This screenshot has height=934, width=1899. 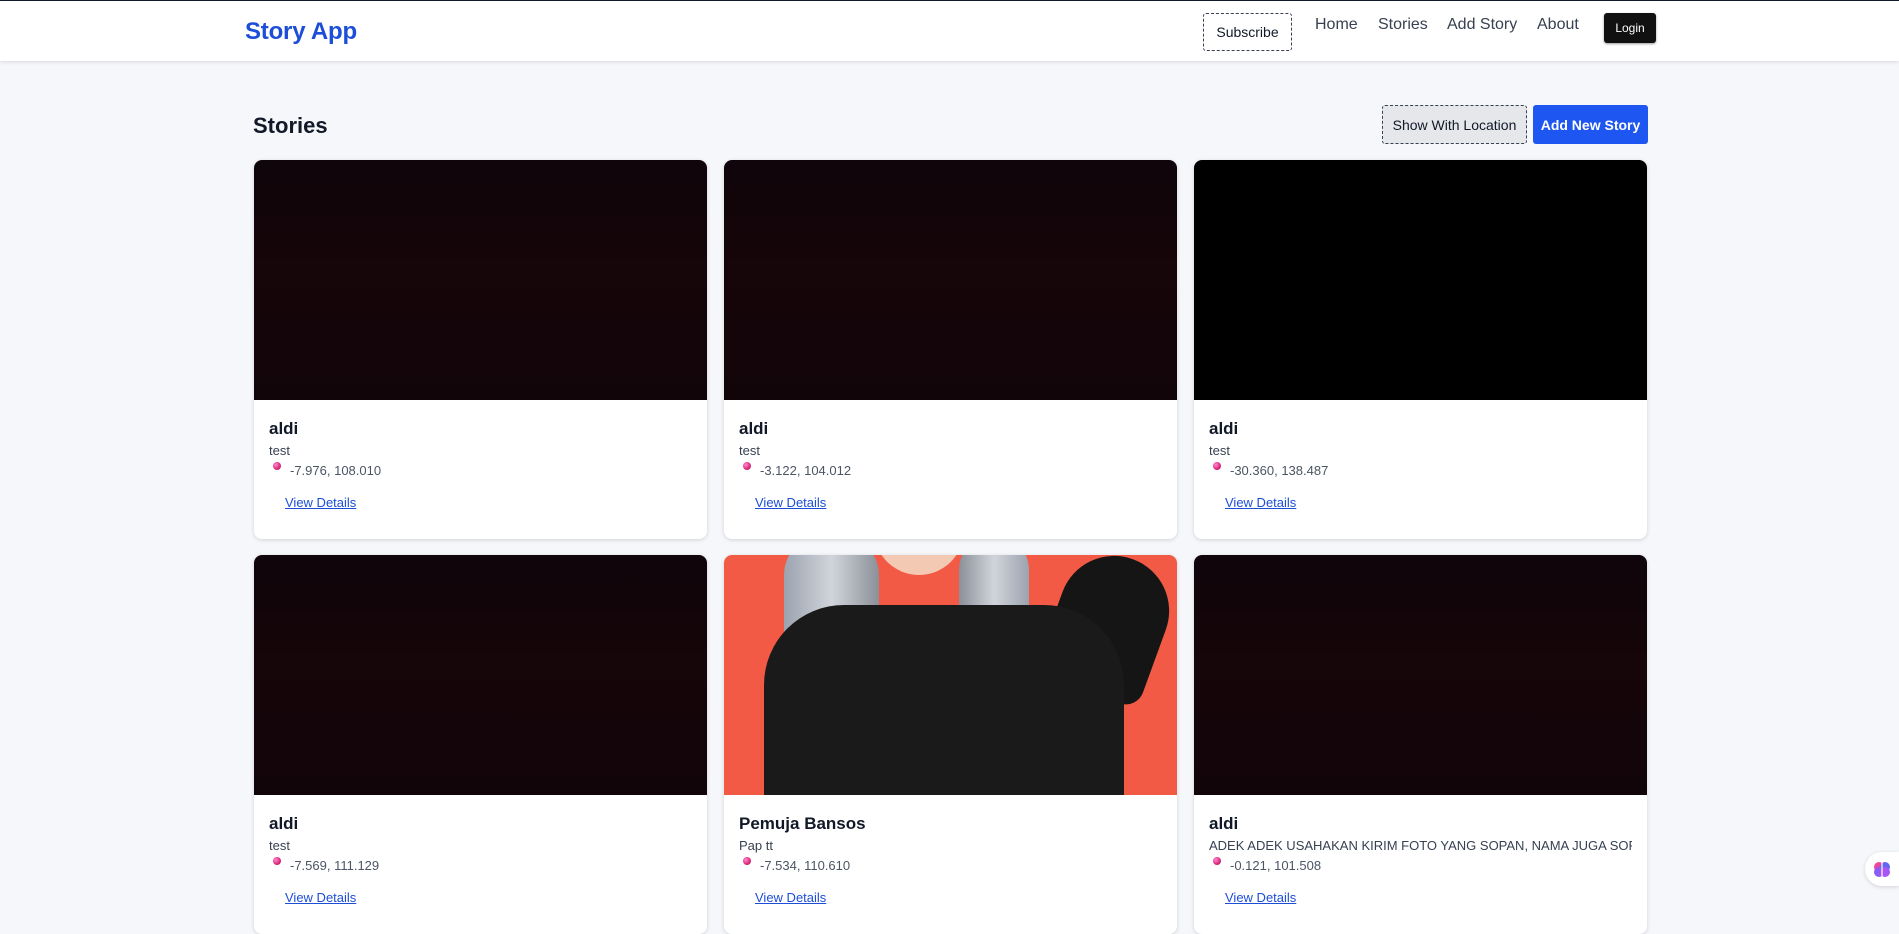 I want to click on page-title: Stories, so click(x=290, y=125).